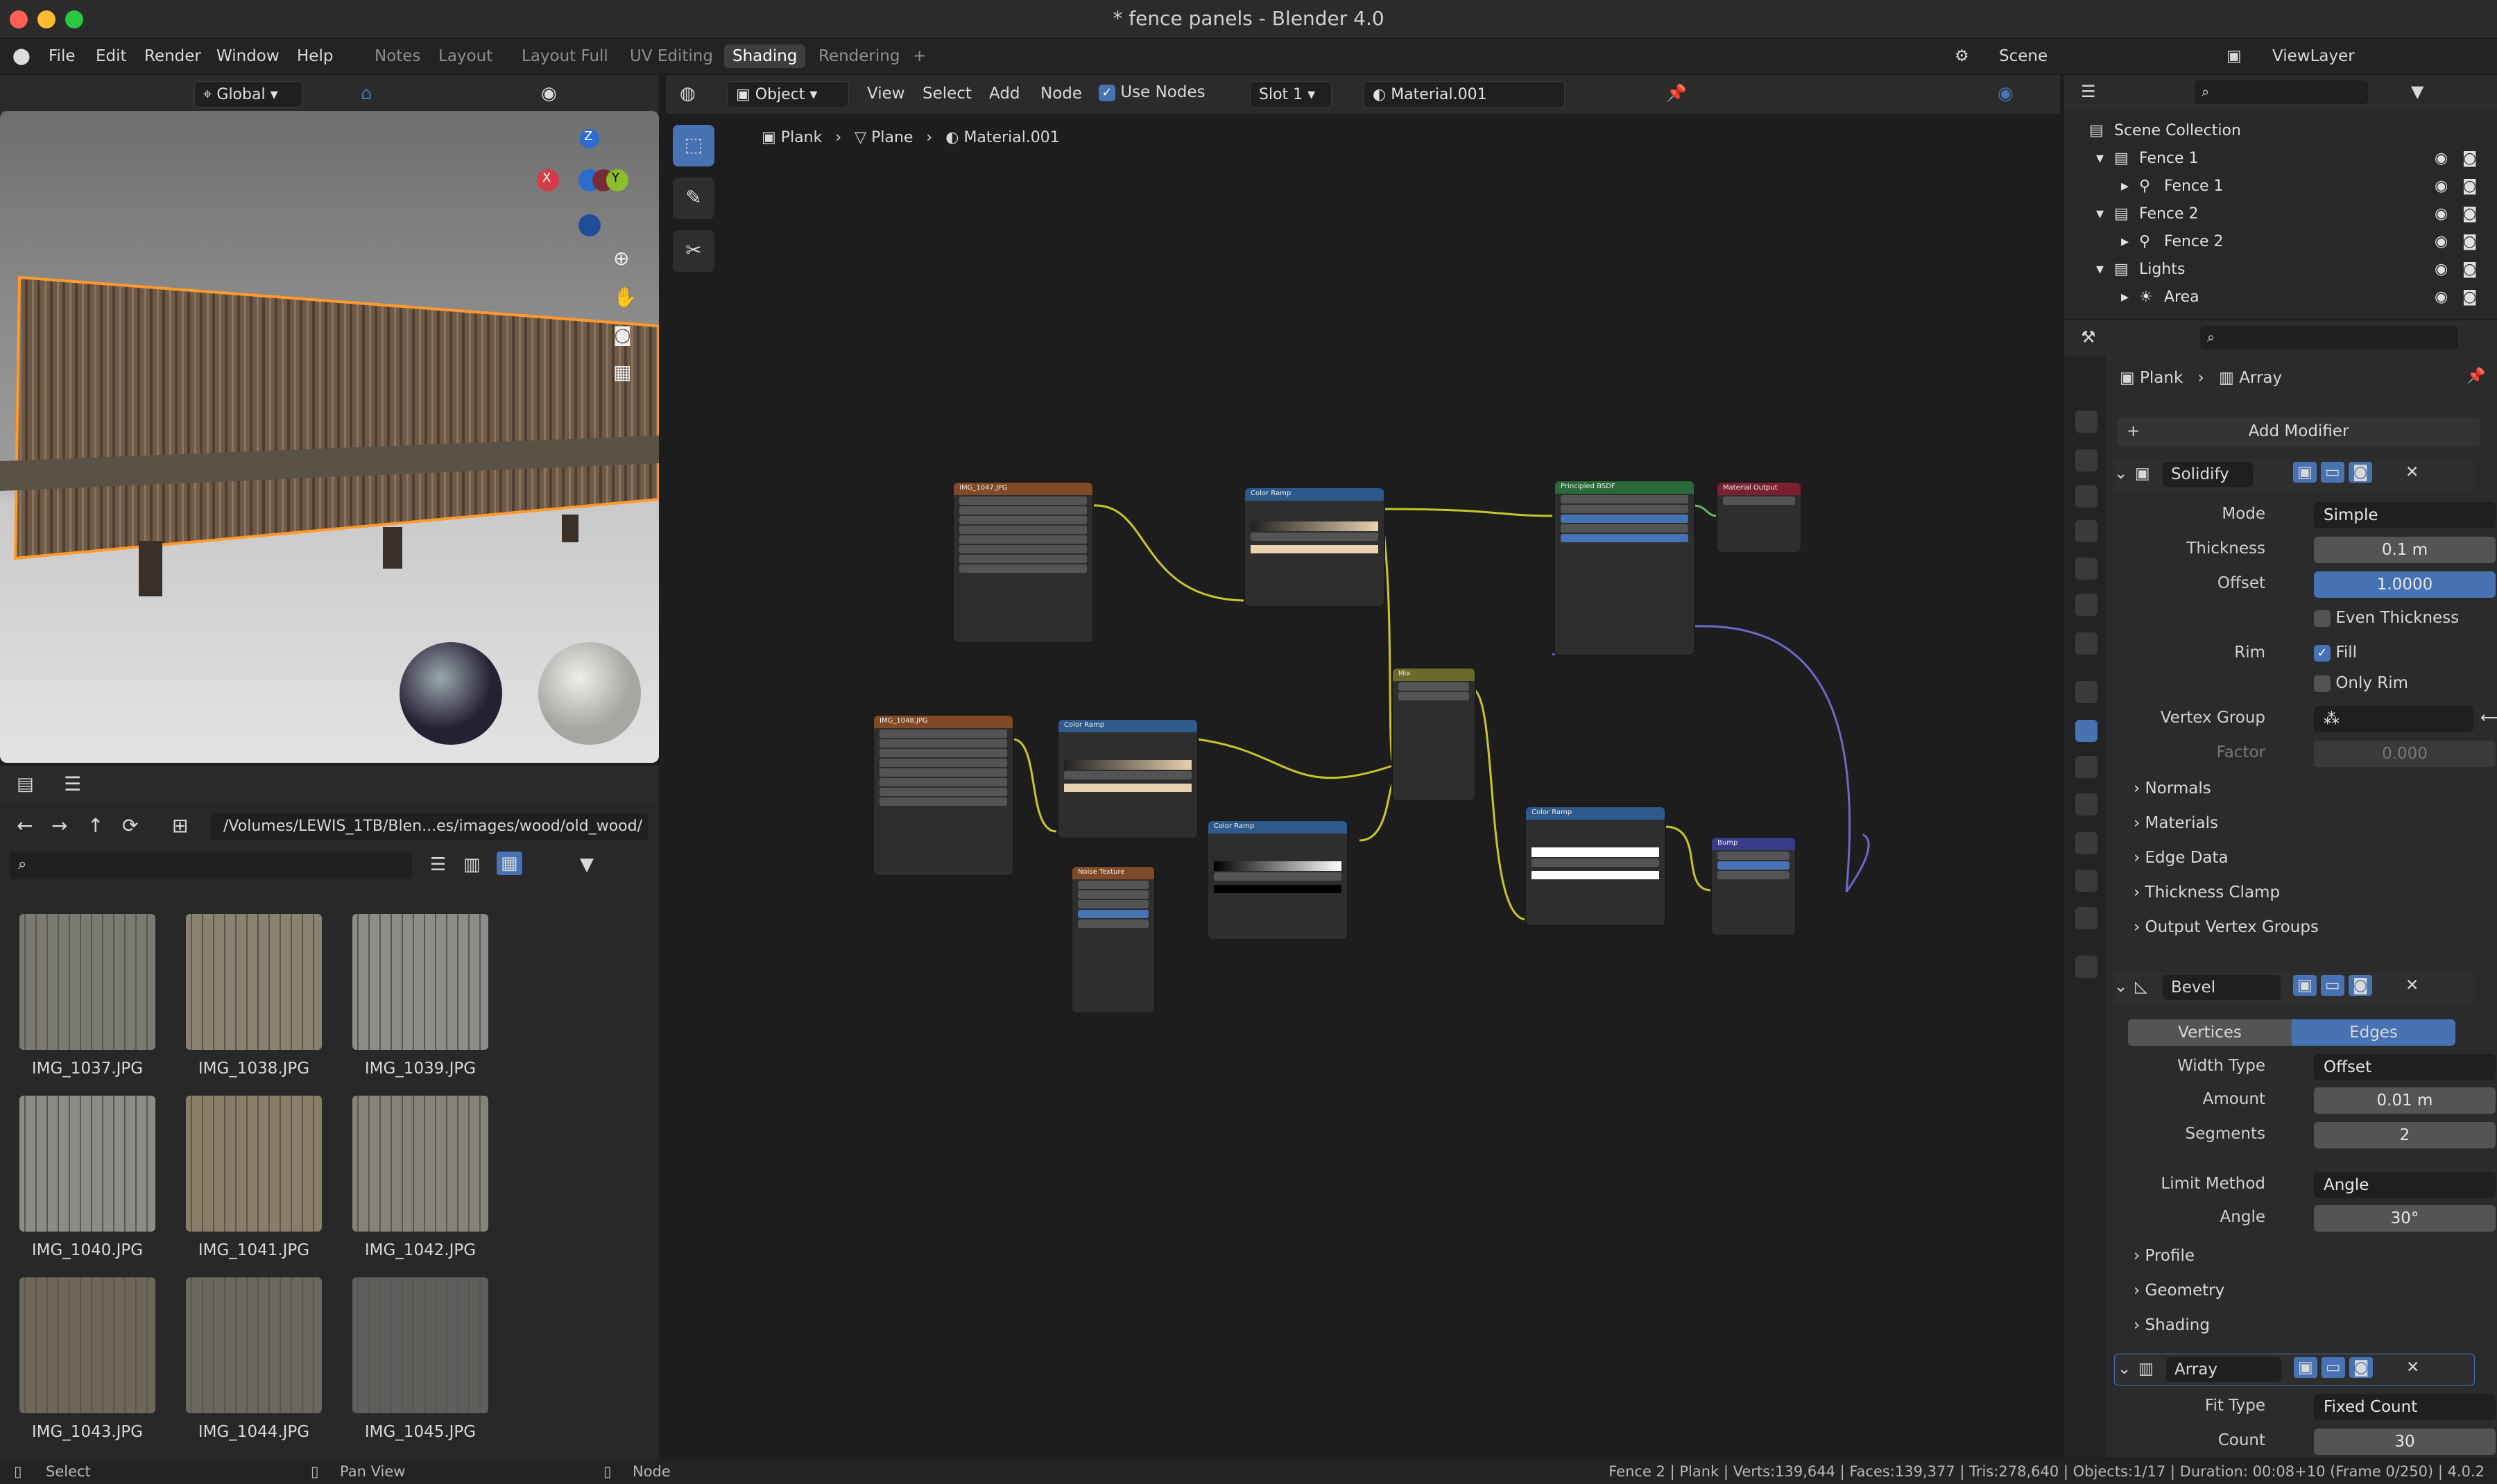  Describe the element at coordinates (95, 825) in the screenshot. I see `parent-dir-icon: ↑` at that location.